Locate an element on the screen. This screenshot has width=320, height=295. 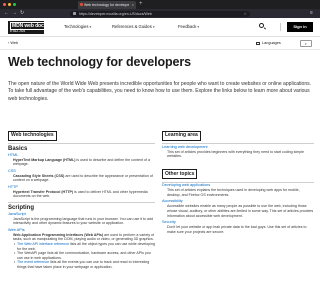
section-heading: Web technologies is located at coordinates (32, 135).